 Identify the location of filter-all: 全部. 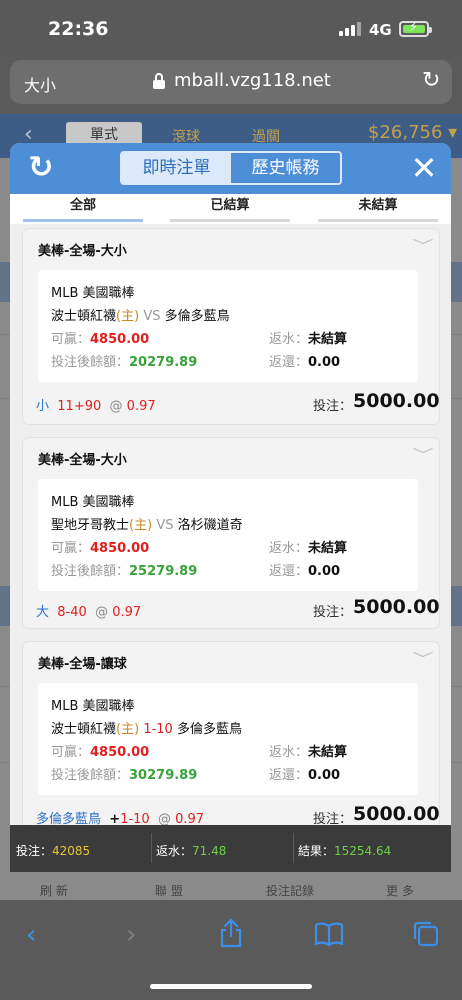
(83, 209).